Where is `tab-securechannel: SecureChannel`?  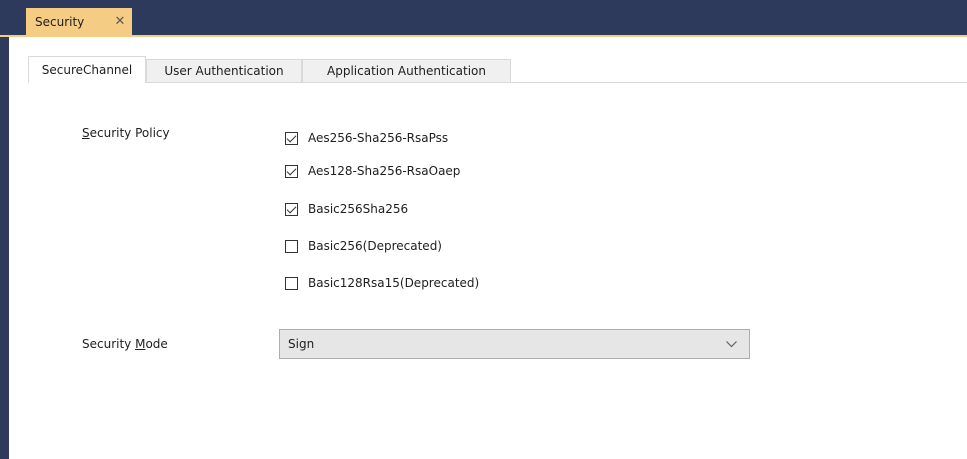 tab-securechannel: SecureChannel is located at coordinates (87, 69).